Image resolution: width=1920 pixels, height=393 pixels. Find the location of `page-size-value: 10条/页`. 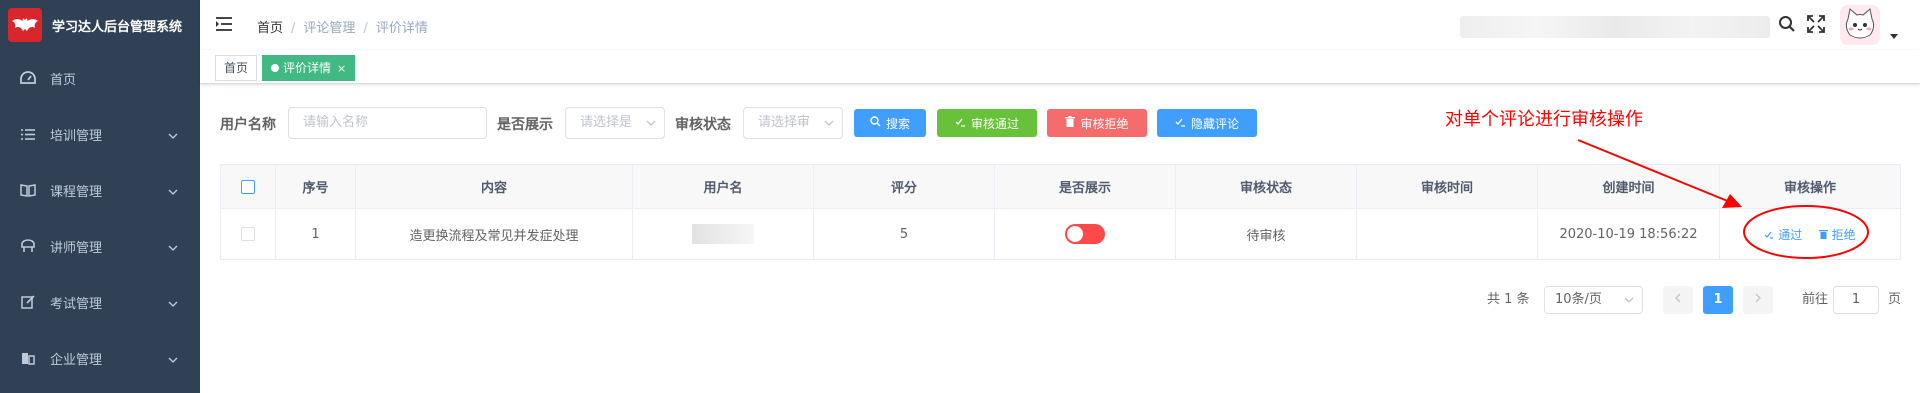

page-size-value: 10条/页 is located at coordinates (1578, 299).